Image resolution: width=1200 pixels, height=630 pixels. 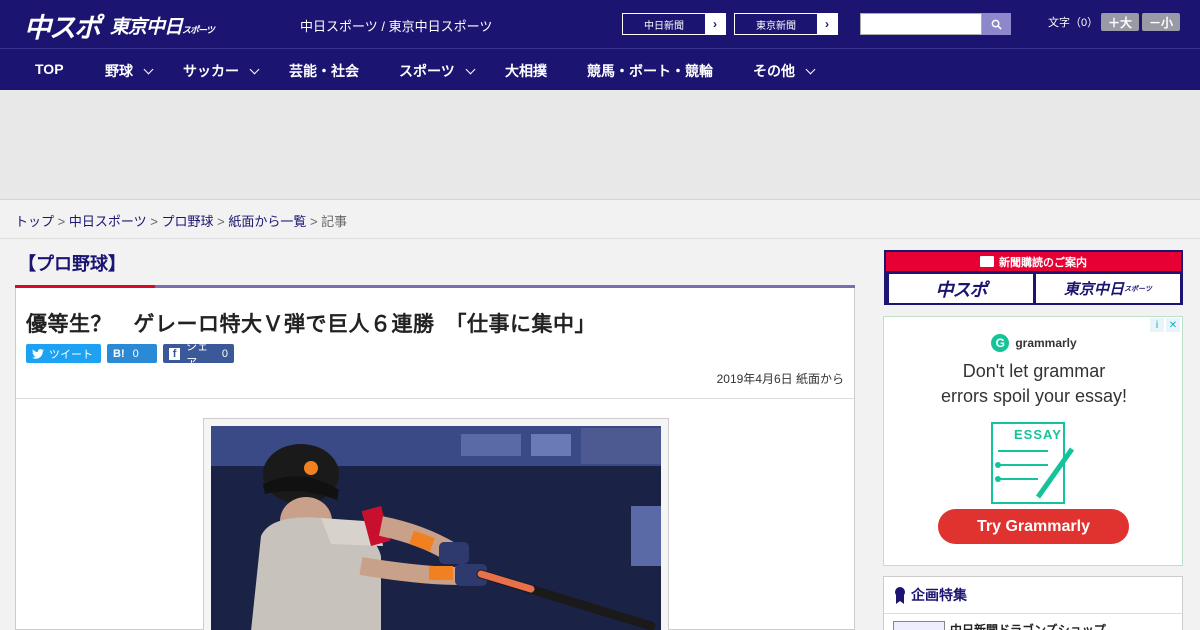 I want to click on logo-sub-small: スポーツ, so click(x=198, y=31).